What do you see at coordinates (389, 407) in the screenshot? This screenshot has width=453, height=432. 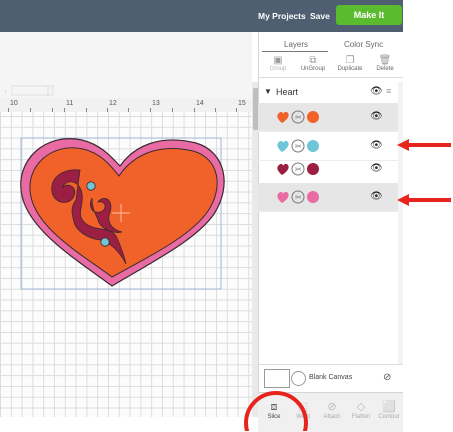 I see `contour-icon: ⬜` at bounding box center [389, 407].